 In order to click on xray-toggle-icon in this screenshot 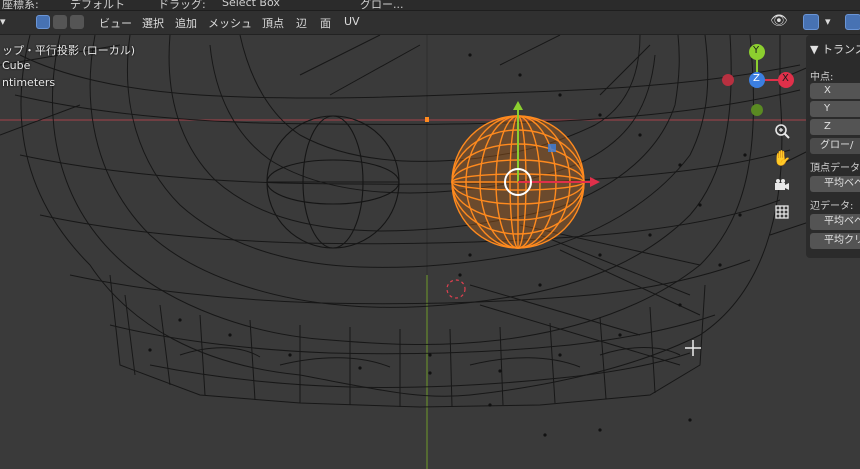, I will do `click(852, 22)`.